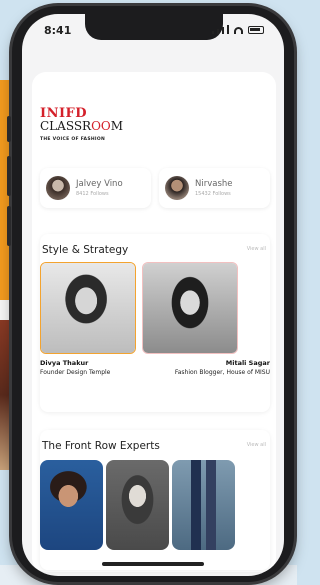  What do you see at coordinates (256, 30) in the screenshot?
I see `battery-icon` at bounding box center [256, 30].